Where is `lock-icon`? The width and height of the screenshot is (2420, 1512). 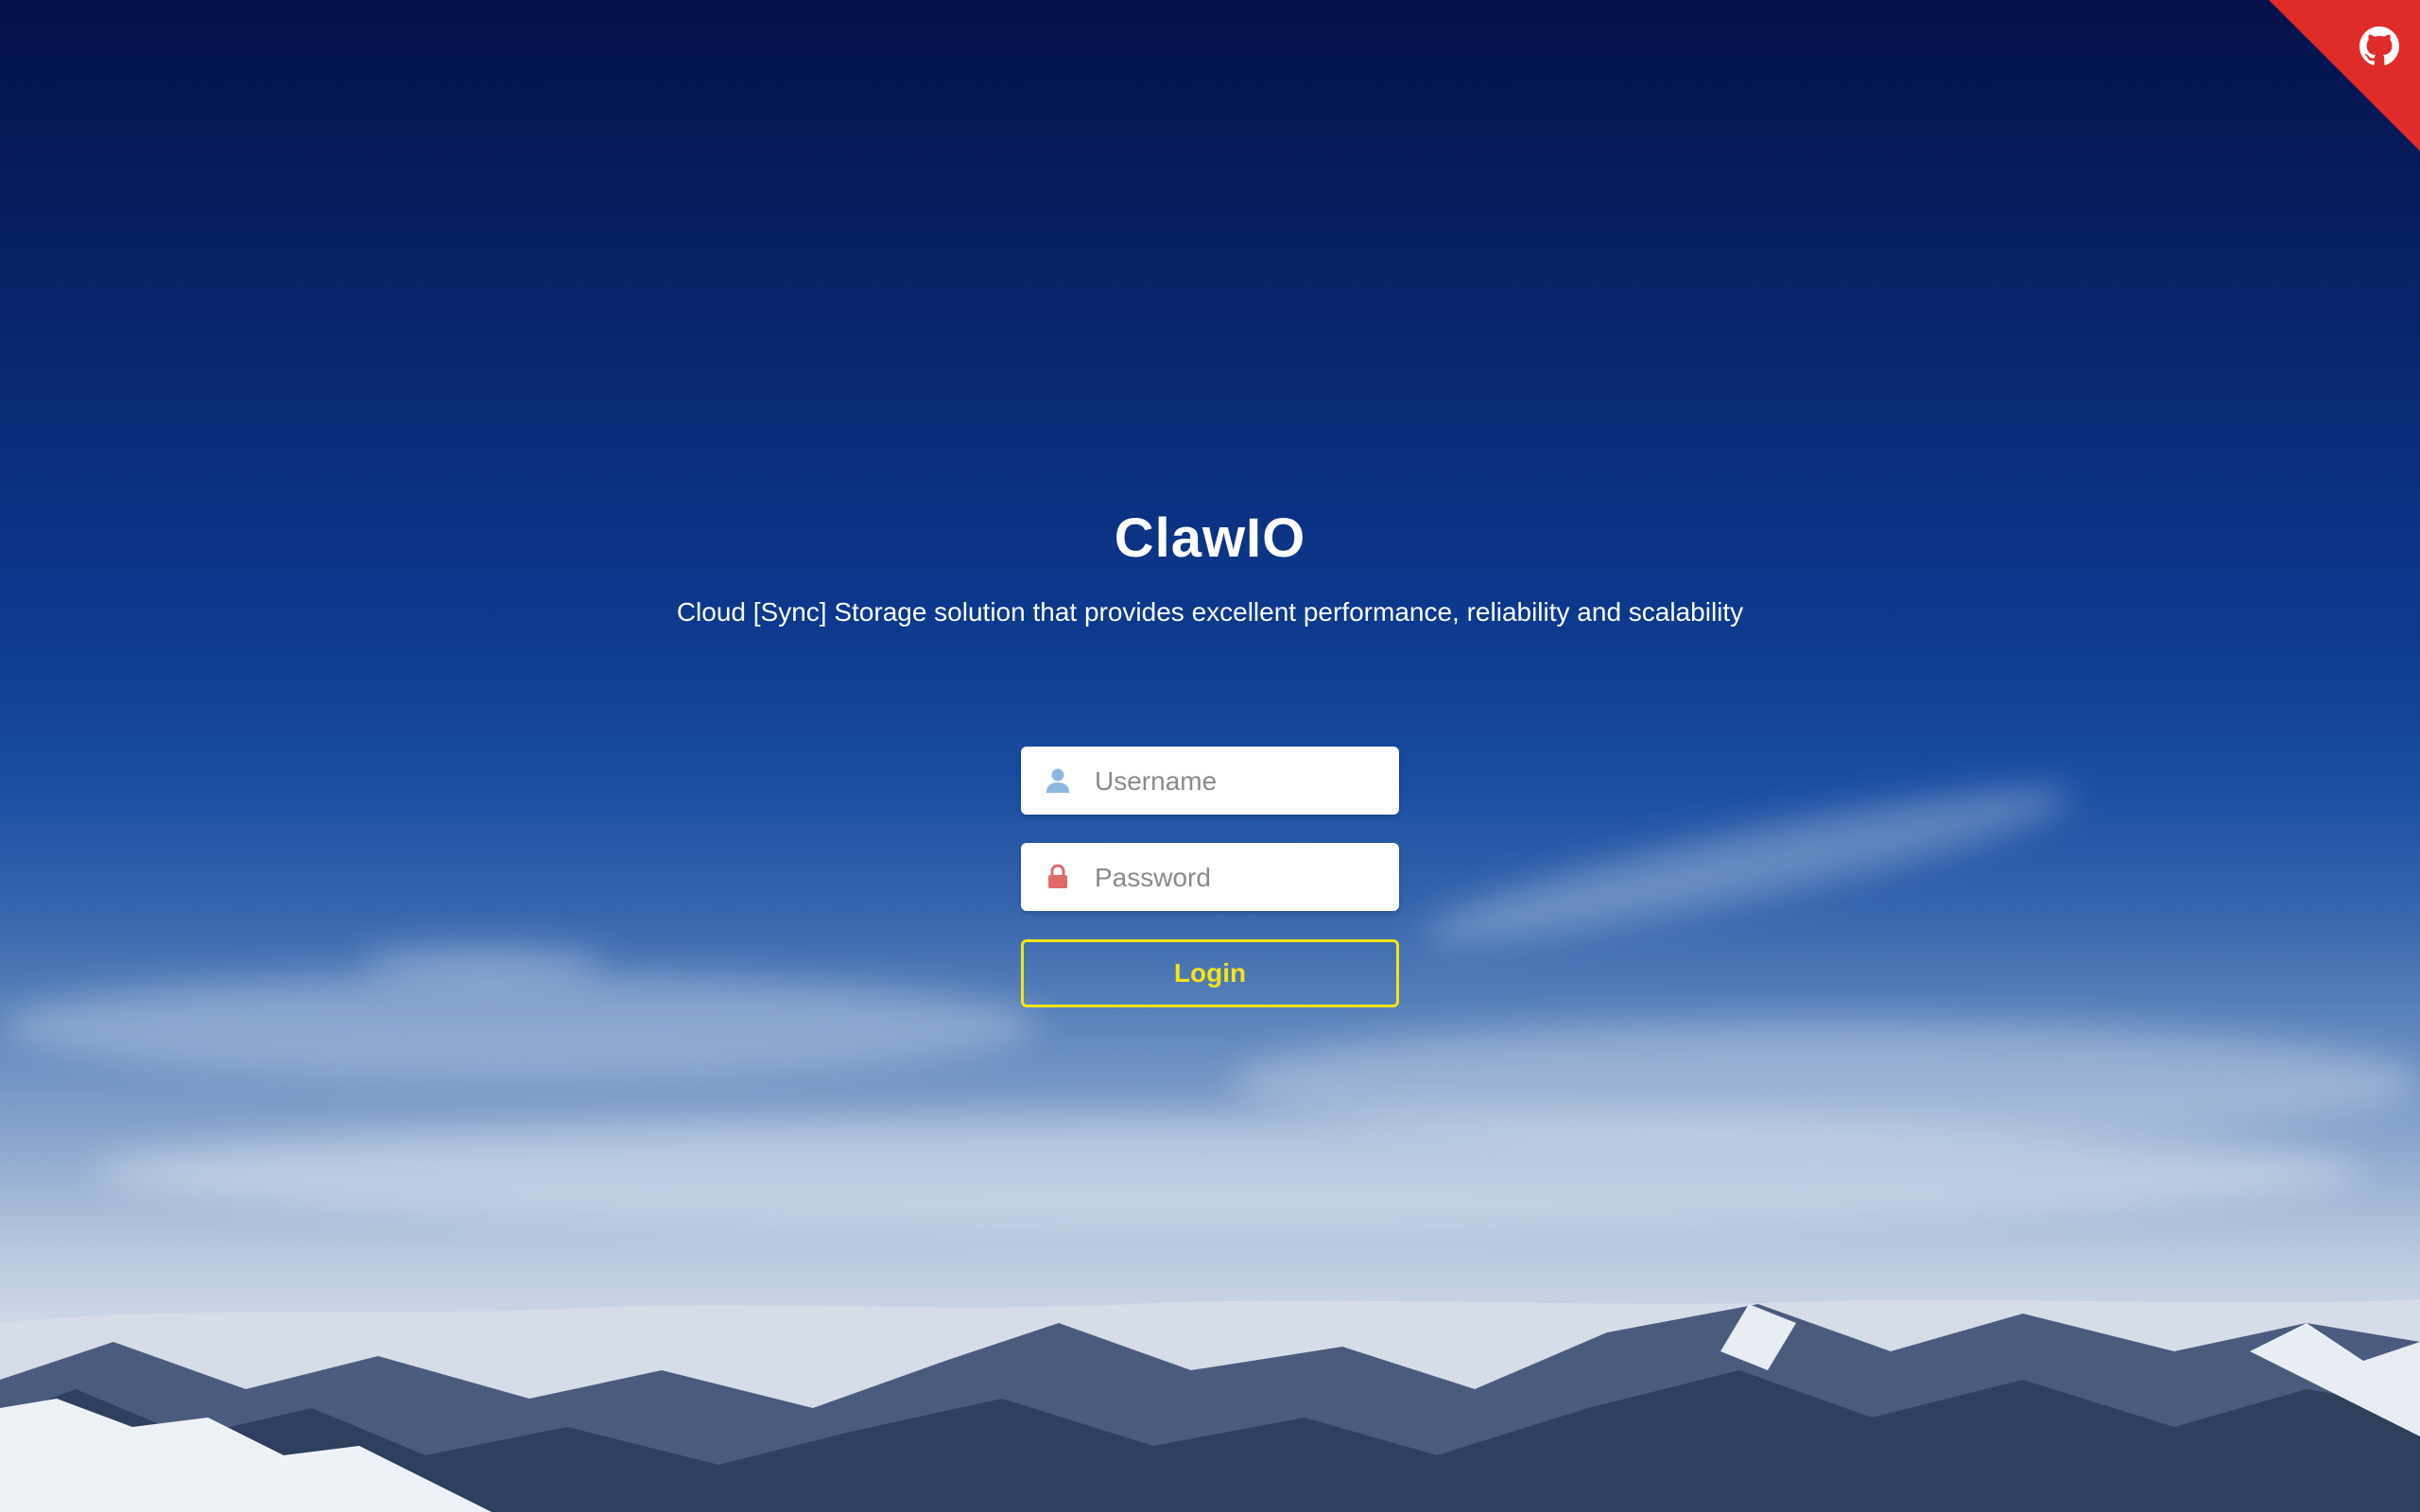
lock-icon is located at coordinates (1057, 876).